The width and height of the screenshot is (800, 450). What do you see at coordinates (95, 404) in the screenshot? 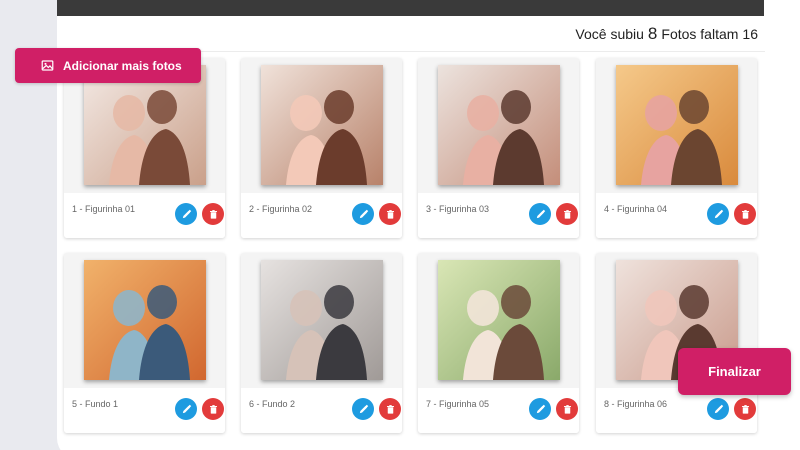
I see `photo-label: 5 - Fundo 1` at bounding box center [95, 404].